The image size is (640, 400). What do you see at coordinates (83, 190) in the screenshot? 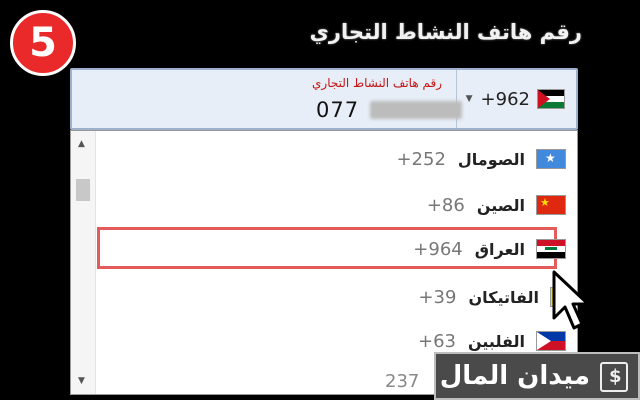
I see `scrollbar-thumb` at bounding box center [83, 190].